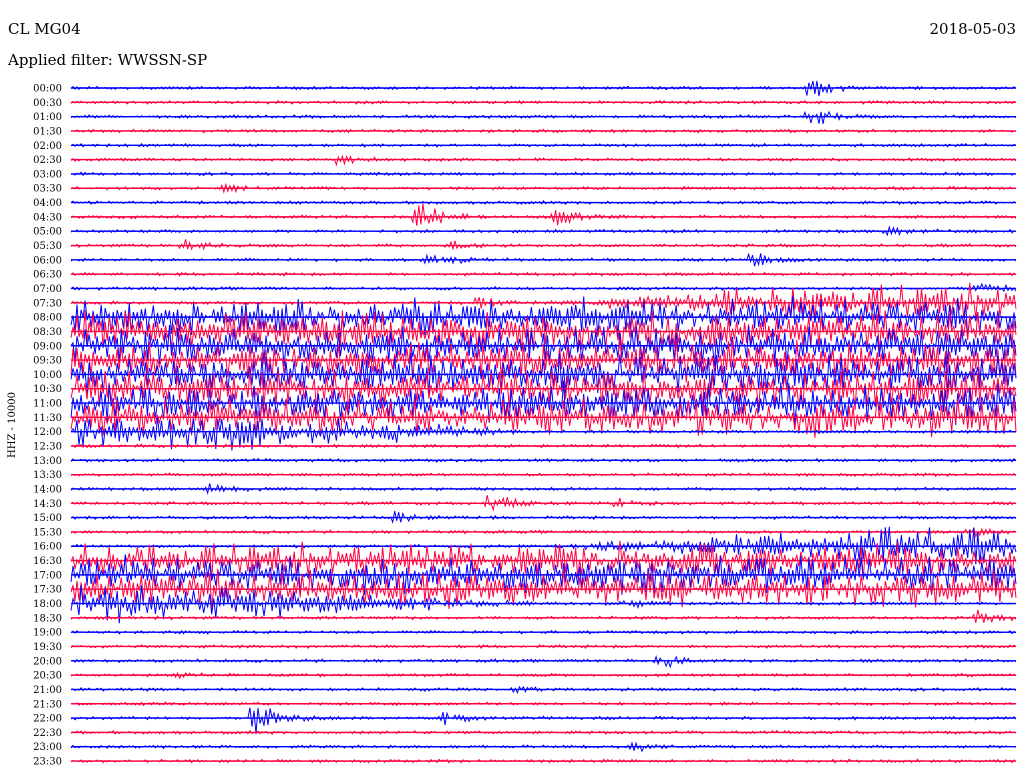 The image size is (1024, 780). I want to click on row-time-label: 12:00, so click(47, 432).